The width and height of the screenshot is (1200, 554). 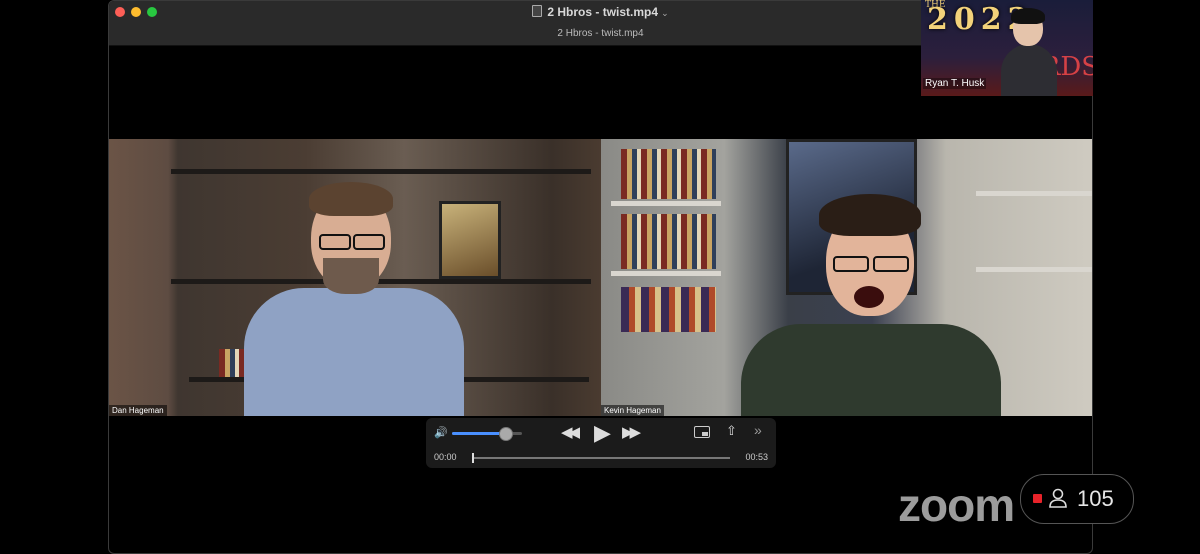 What do you see at coordinates (603, 12) in the screenshot?
I see `window-title-text: 2 Hbros - twist.mp4` at bounding box center [603, 12].